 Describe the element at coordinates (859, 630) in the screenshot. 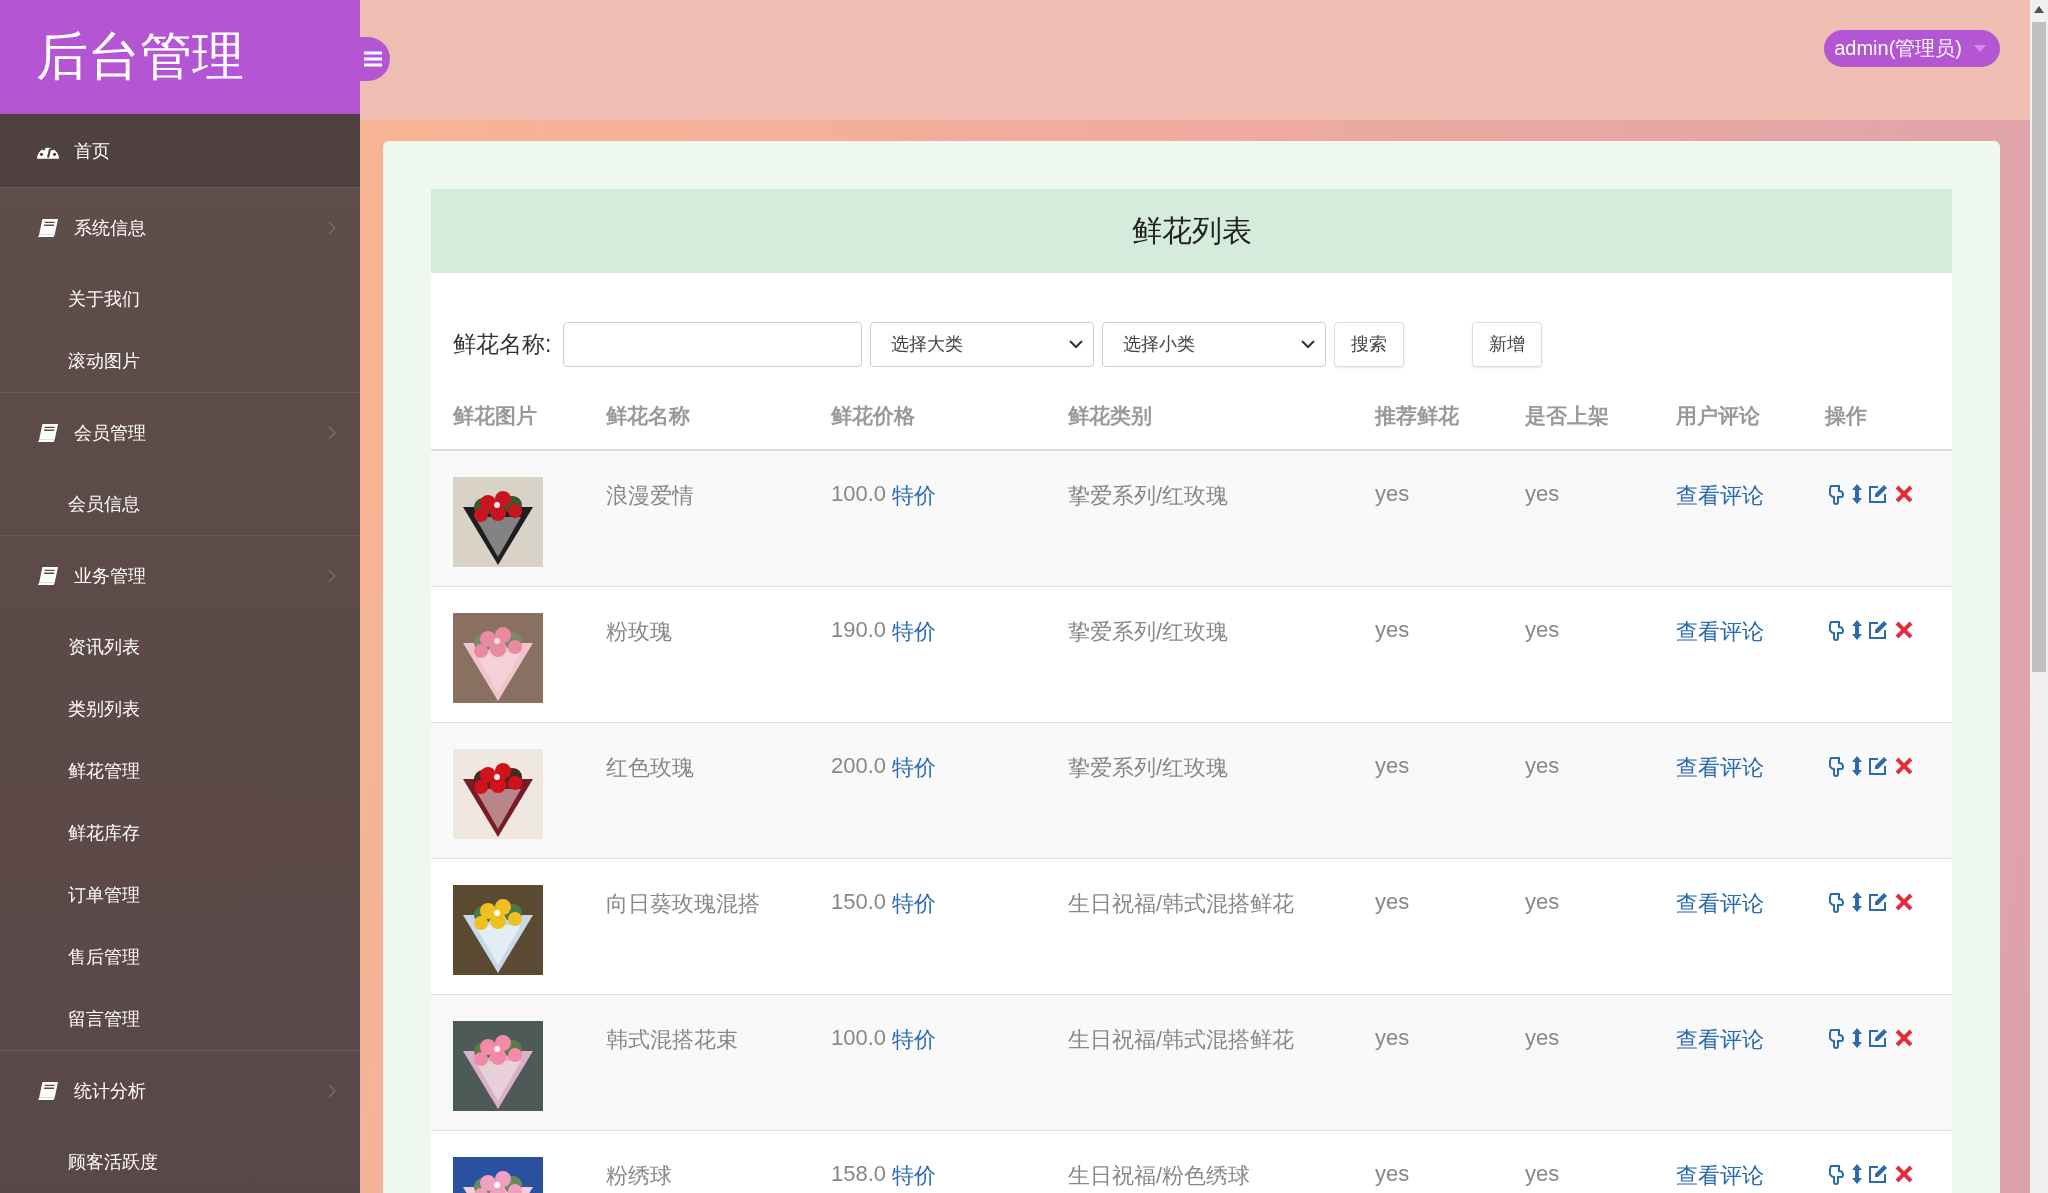

I see `table-cell-text: 190.0` at that location.